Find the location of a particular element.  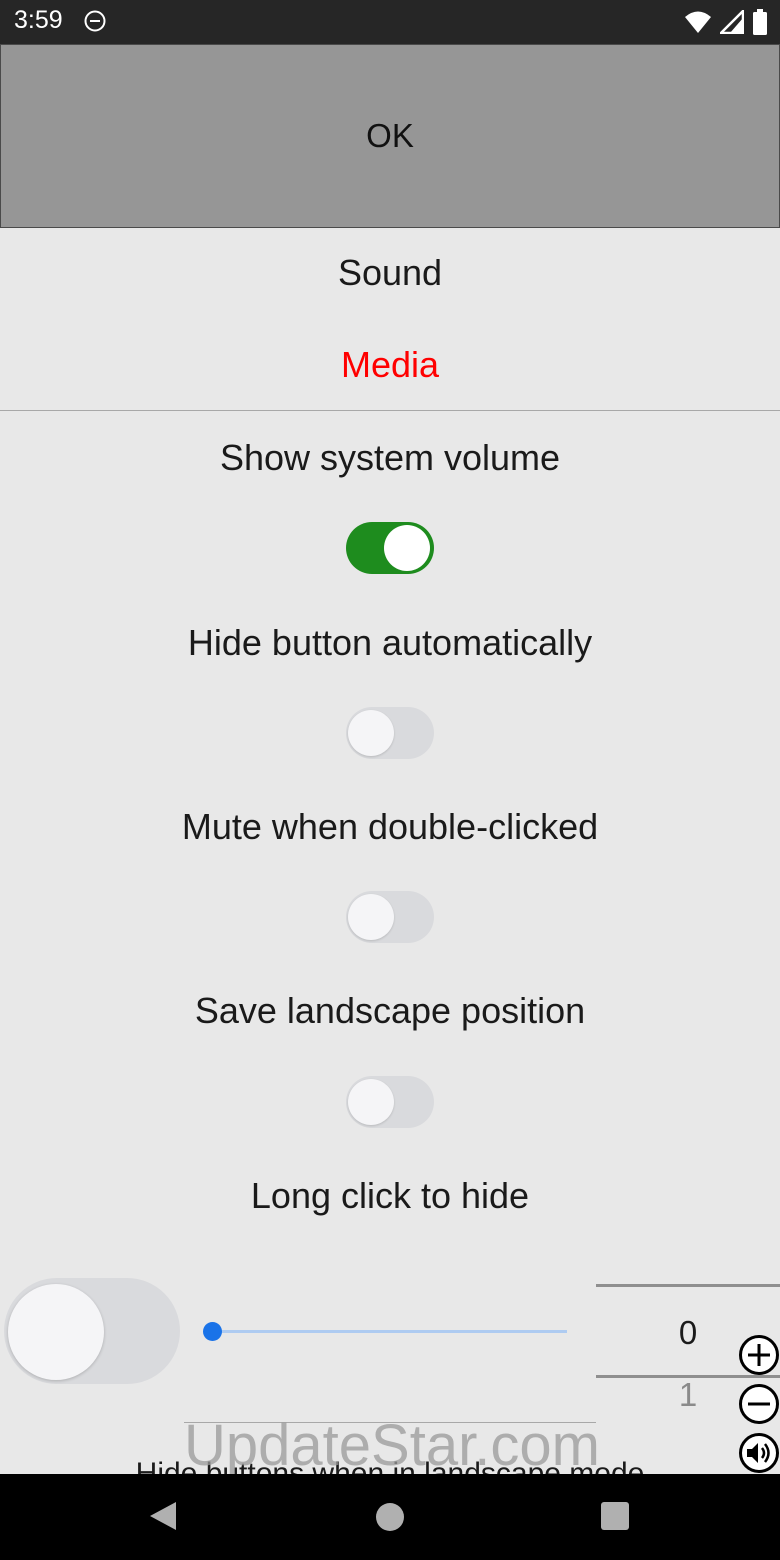

toggle-save-landscape-position is located at coordinates (390, 1102).